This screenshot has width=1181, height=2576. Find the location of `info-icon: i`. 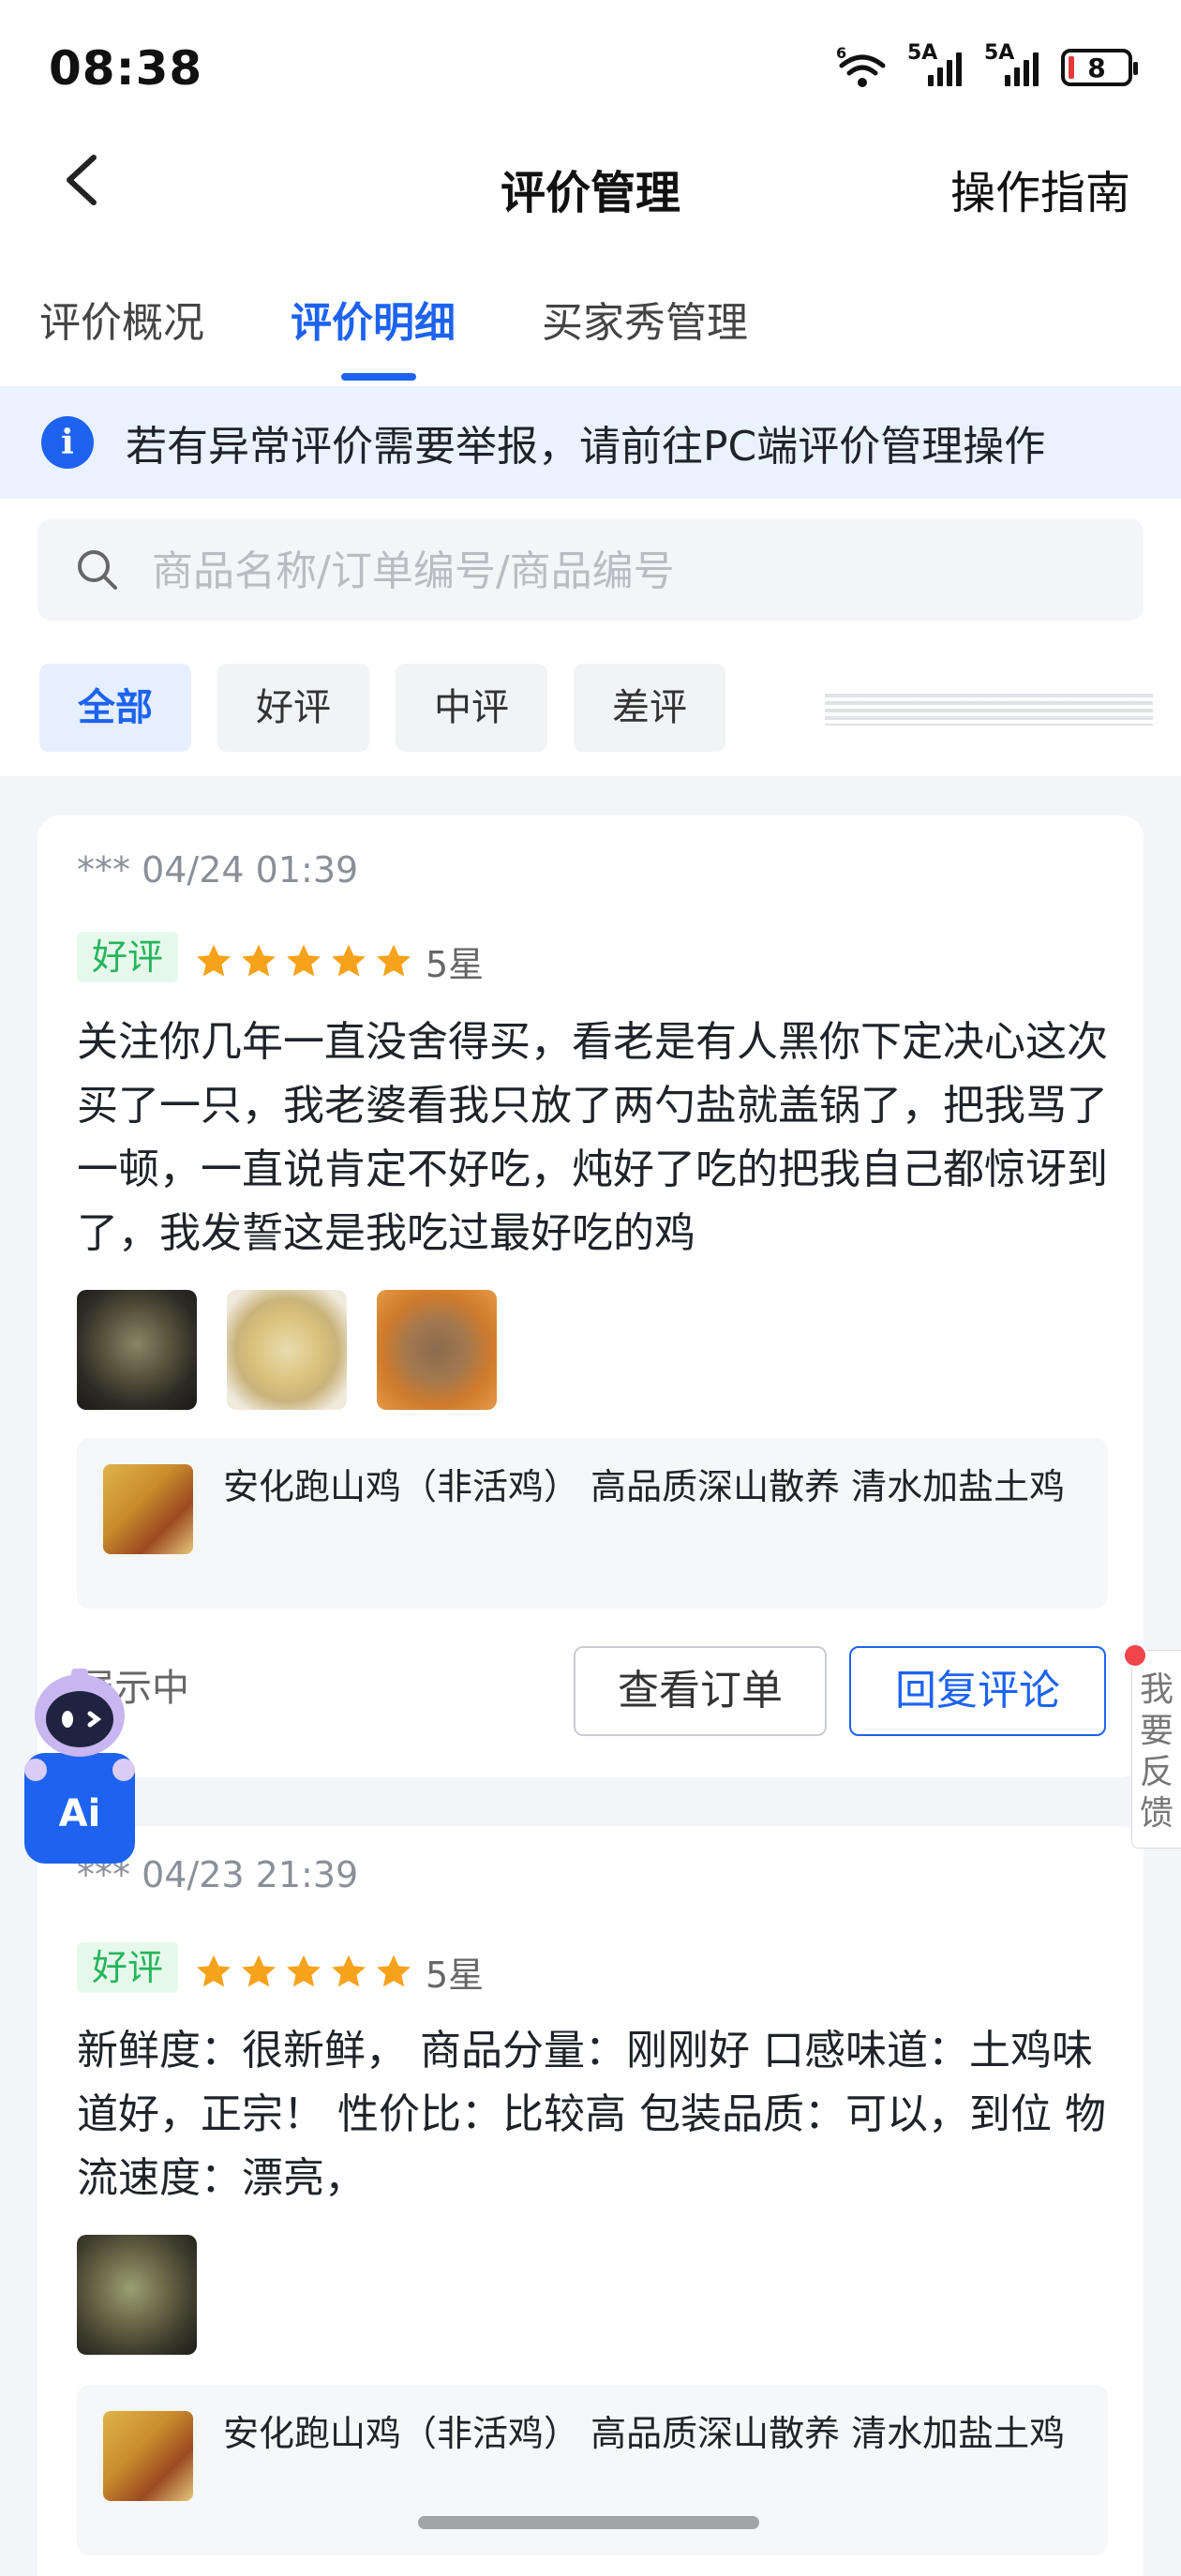

info-icon: i is located at coordinates (67, 442).